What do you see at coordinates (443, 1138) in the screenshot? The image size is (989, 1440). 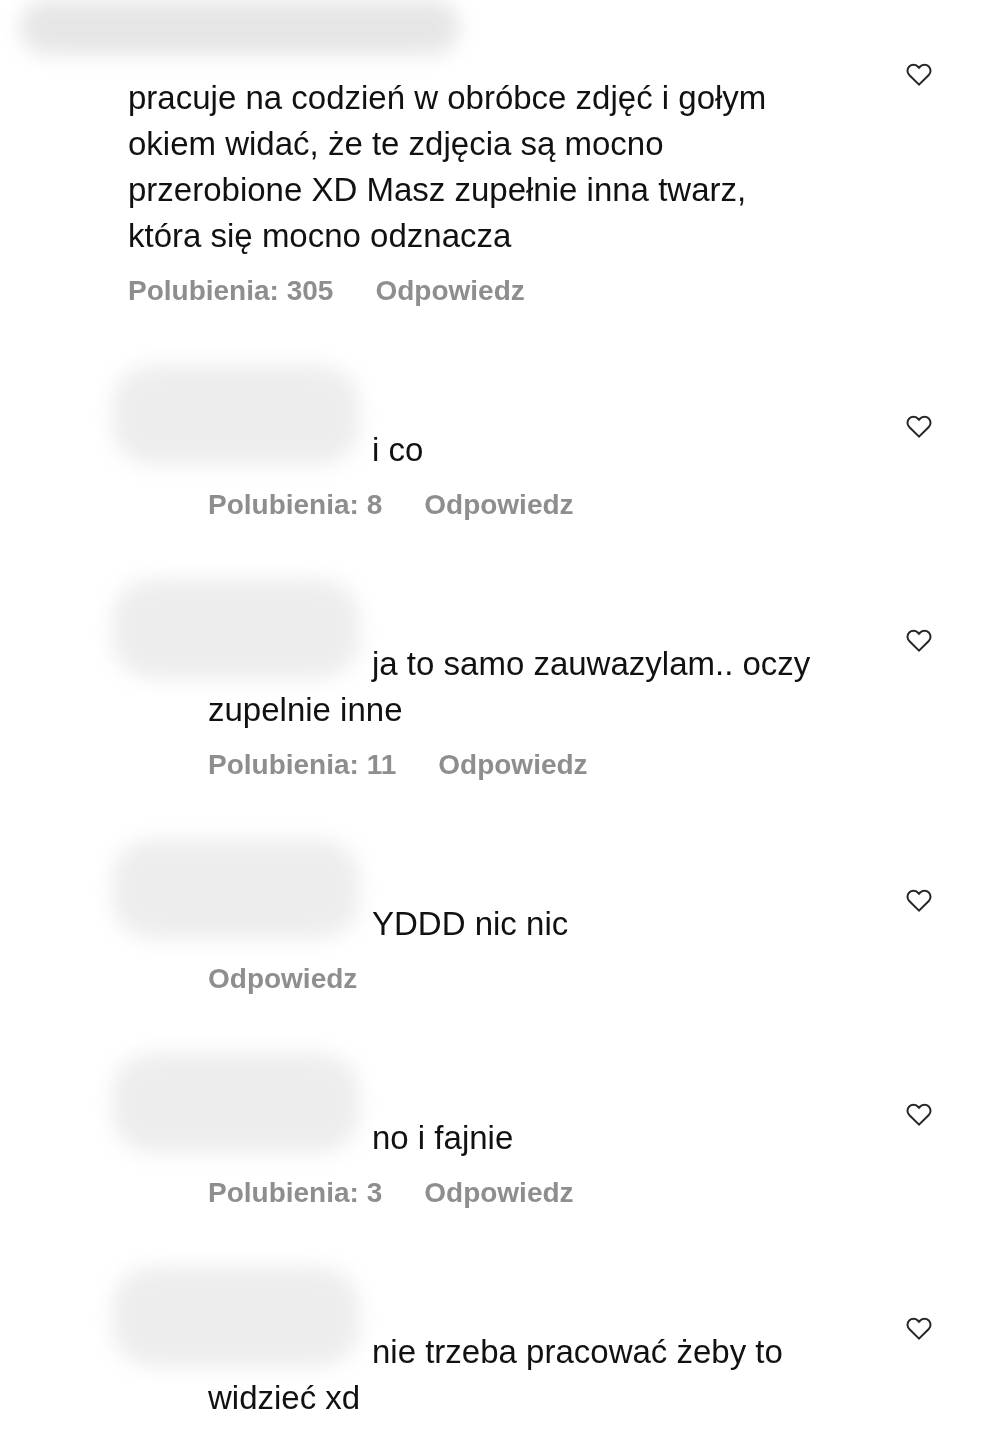 I see `comment-text: no i fajnie` at bounding box center [443, 1138].